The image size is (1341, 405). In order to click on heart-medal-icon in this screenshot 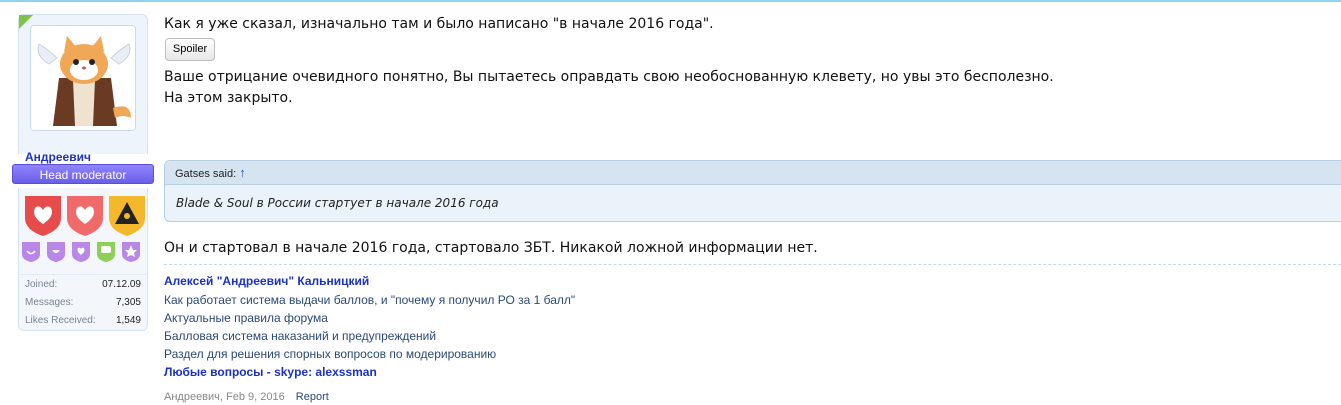, I will do `click(85, 214)`.